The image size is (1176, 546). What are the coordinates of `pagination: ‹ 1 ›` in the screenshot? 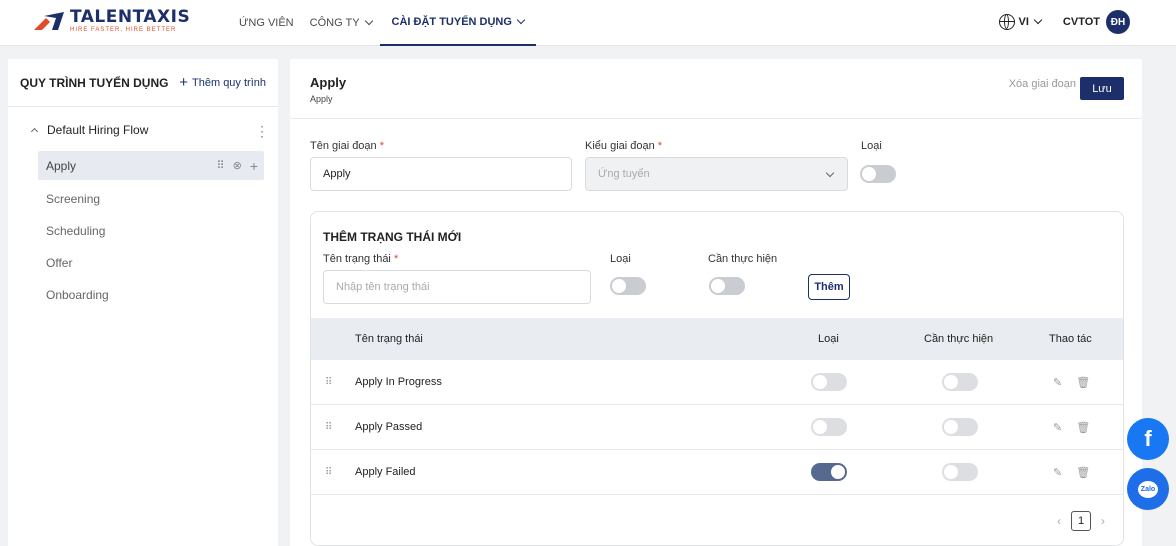 It's located at (1081, 521).